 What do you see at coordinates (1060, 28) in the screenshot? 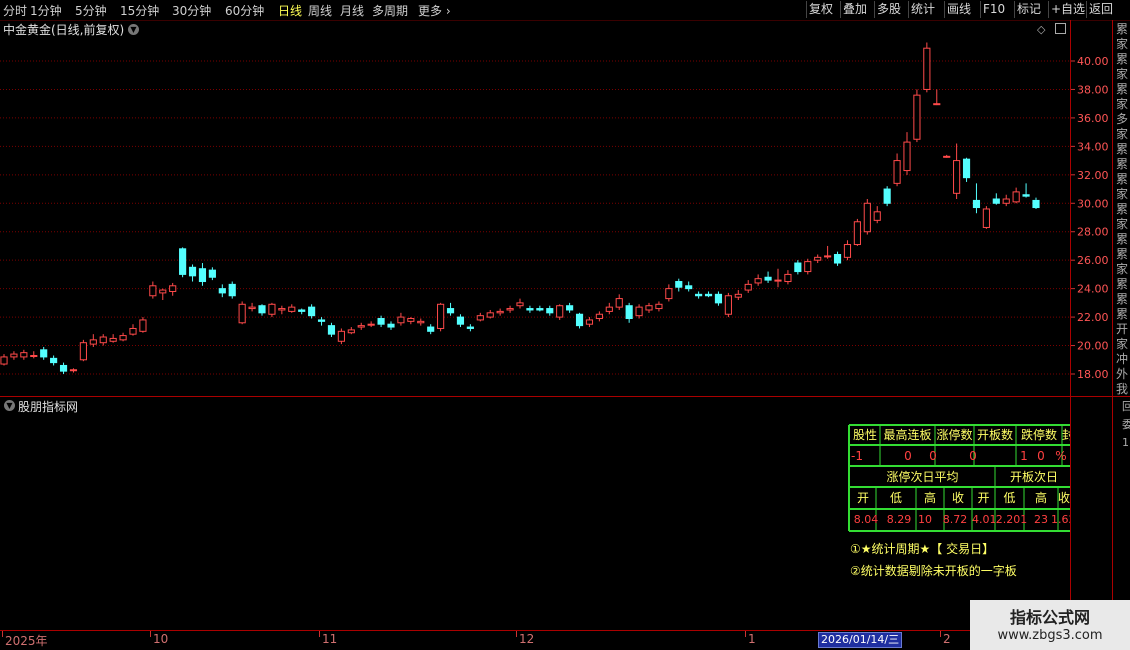
I see `window-icon` at bounding box center [1060, 28].